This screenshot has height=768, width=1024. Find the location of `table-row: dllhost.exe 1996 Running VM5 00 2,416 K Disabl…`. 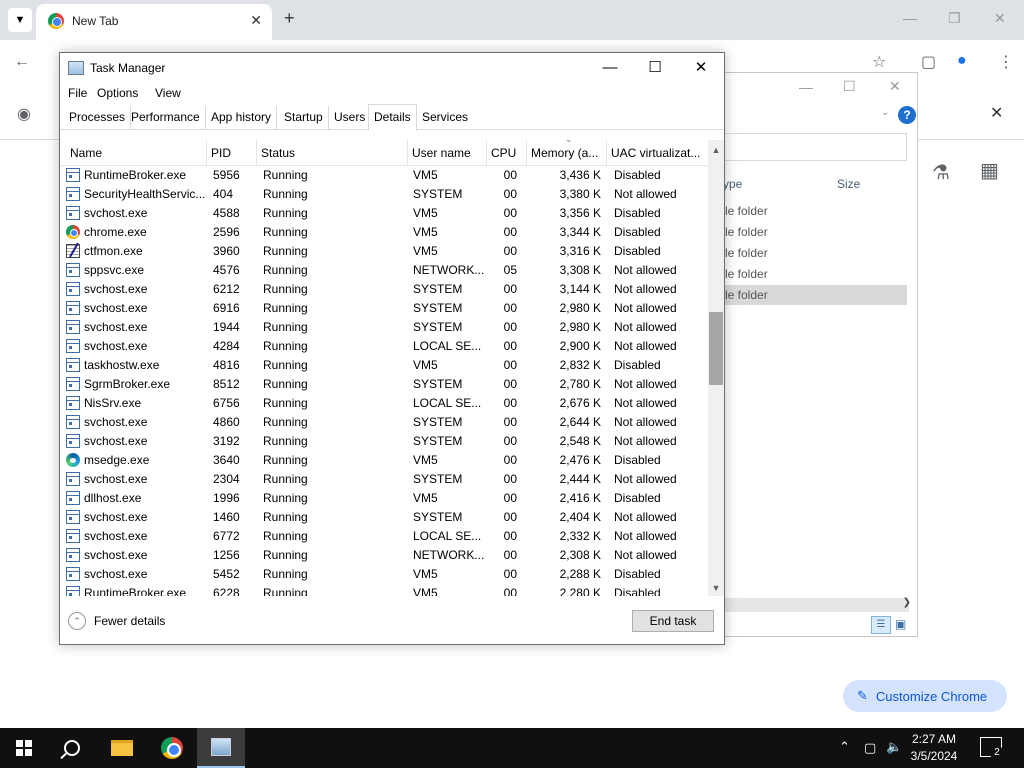

table-row: dllhost.exe 1996 Running VM5 00 2,416 K Disabl… is located at coordinates (384, 498).